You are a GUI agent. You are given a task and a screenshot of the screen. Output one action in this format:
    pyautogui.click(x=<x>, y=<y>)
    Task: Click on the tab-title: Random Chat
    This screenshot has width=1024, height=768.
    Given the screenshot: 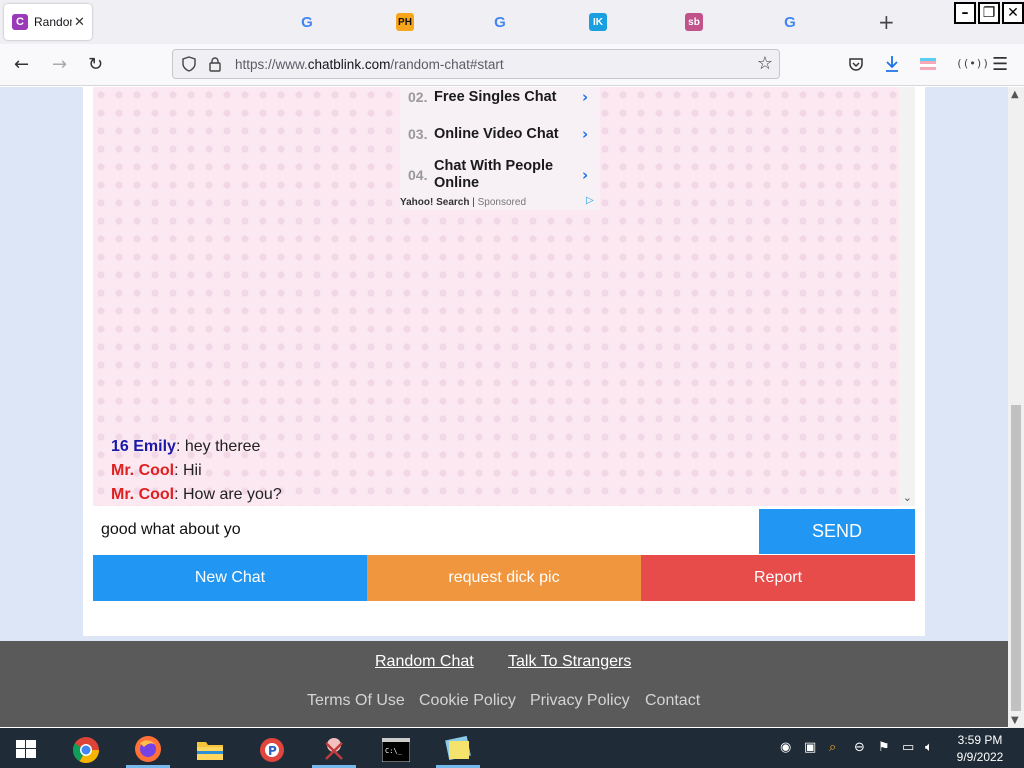 What is the action you would take?
    pyautogui.click(x=53, y=22)
    